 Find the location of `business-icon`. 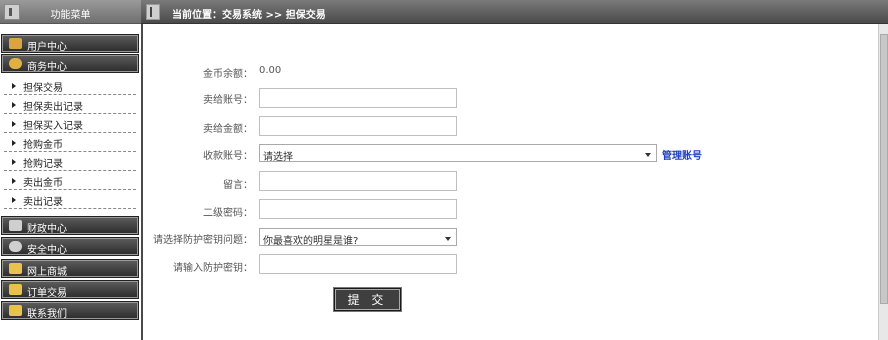

business-icon is located at coordinates (15, 63).